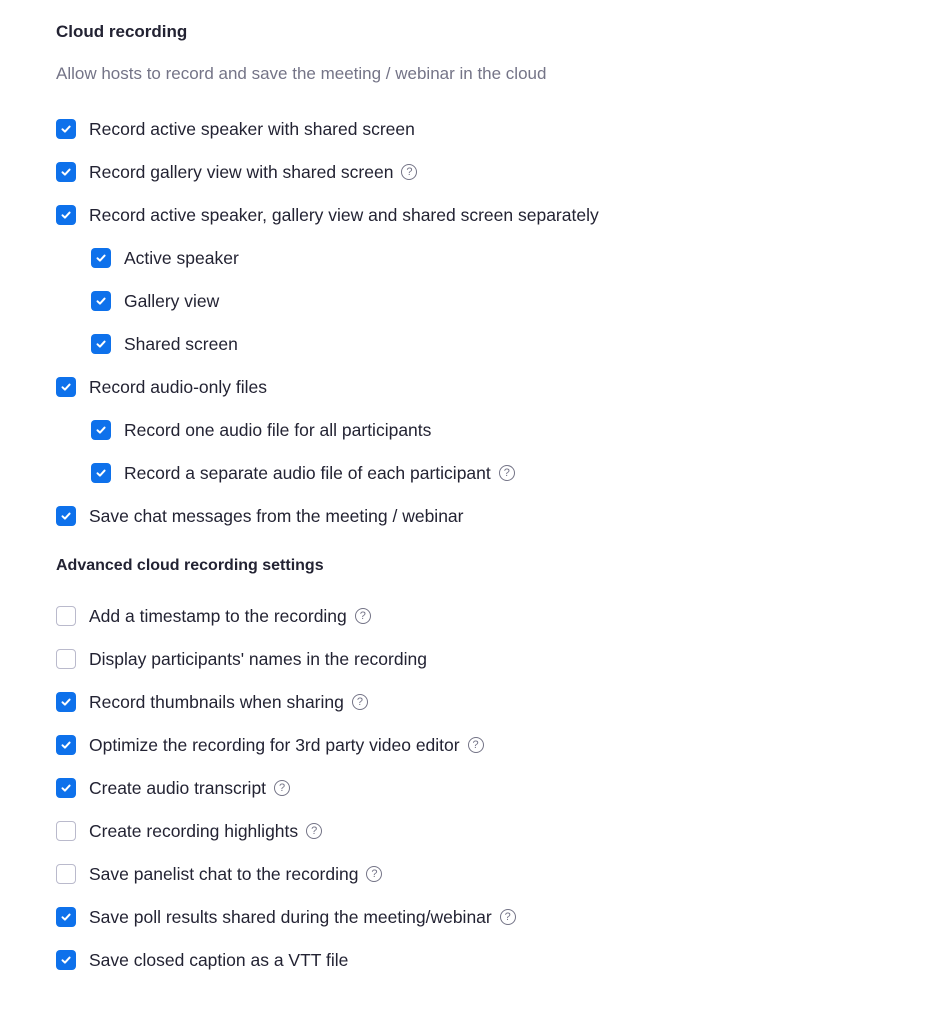 The width and height of the screenshot is (925, 1024). Describe the element at coordinates (122, 31) in the screenshot. I see `cloud-recording-title: Cloud recording` at that location.